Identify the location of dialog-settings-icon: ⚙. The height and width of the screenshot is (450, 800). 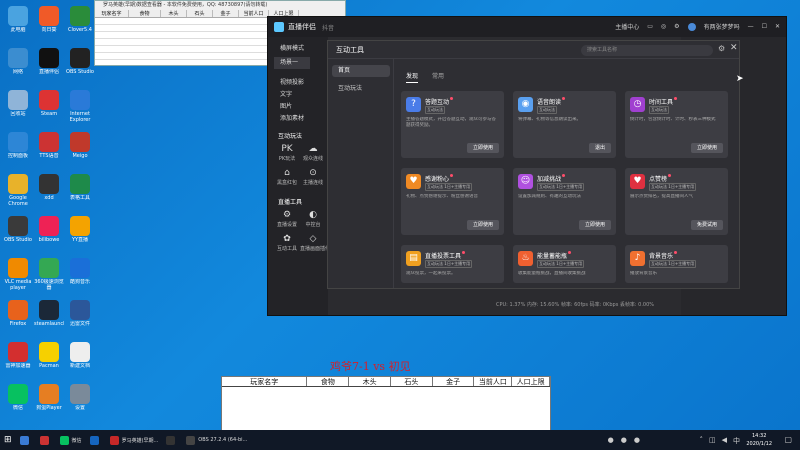
(721, 48).